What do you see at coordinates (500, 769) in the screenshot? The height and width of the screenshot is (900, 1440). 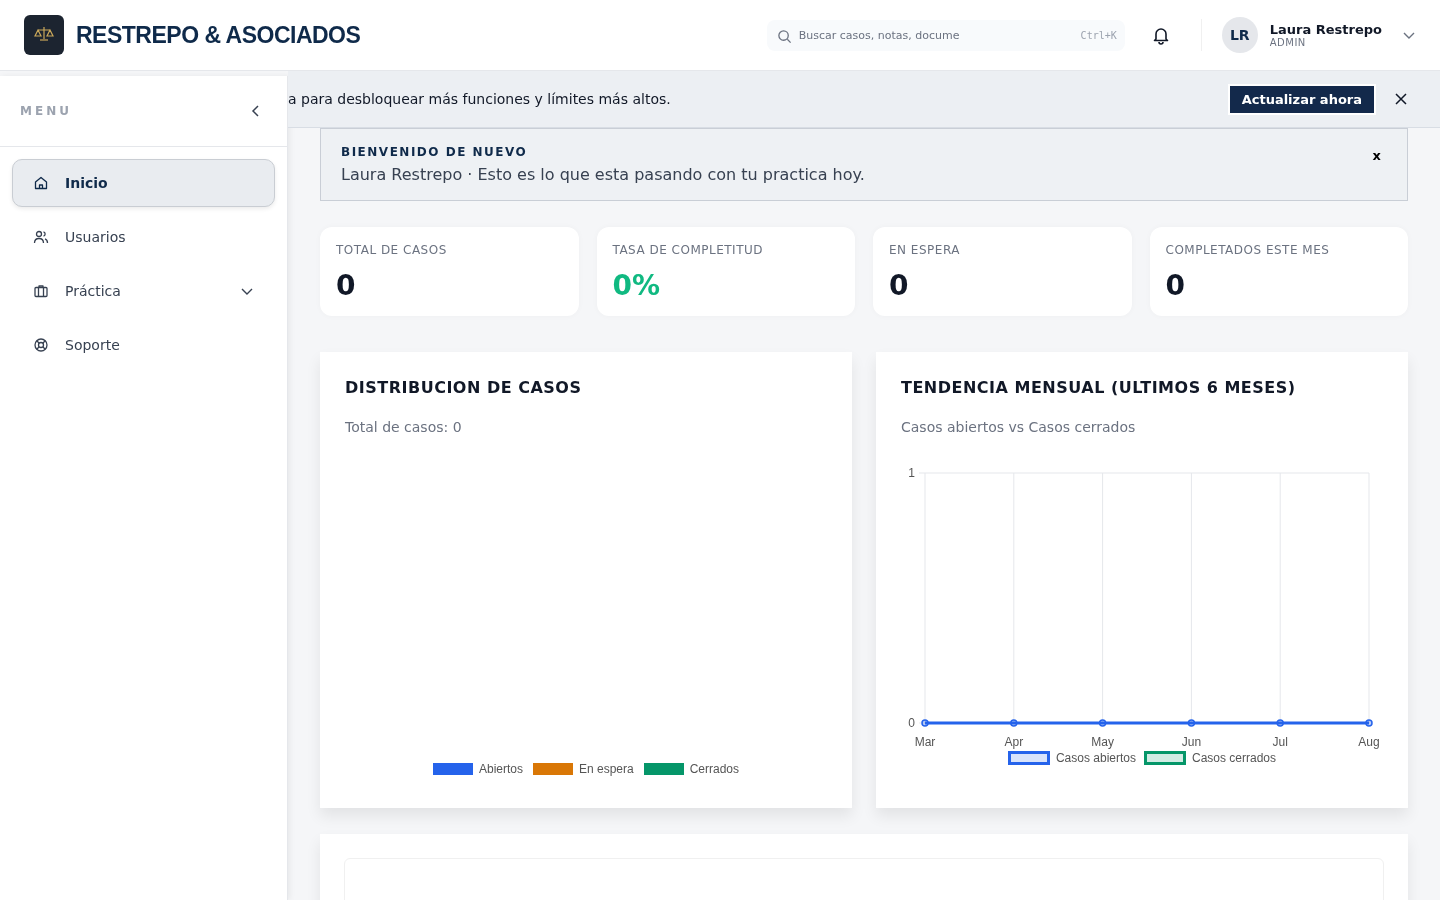 I see `legend-label: Abiertos` at bounding box center [500, 769].